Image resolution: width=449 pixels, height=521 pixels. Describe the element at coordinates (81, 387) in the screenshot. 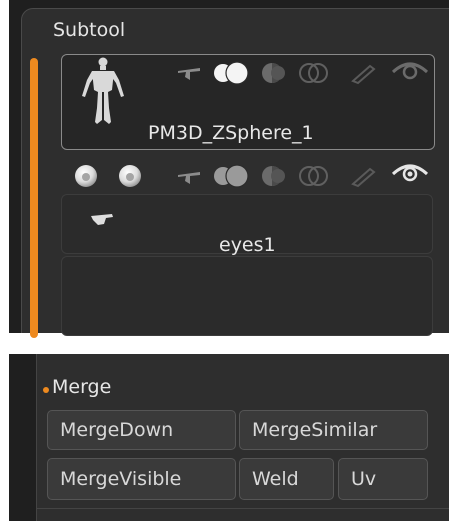

I see `merge-title: Merge` at that location.